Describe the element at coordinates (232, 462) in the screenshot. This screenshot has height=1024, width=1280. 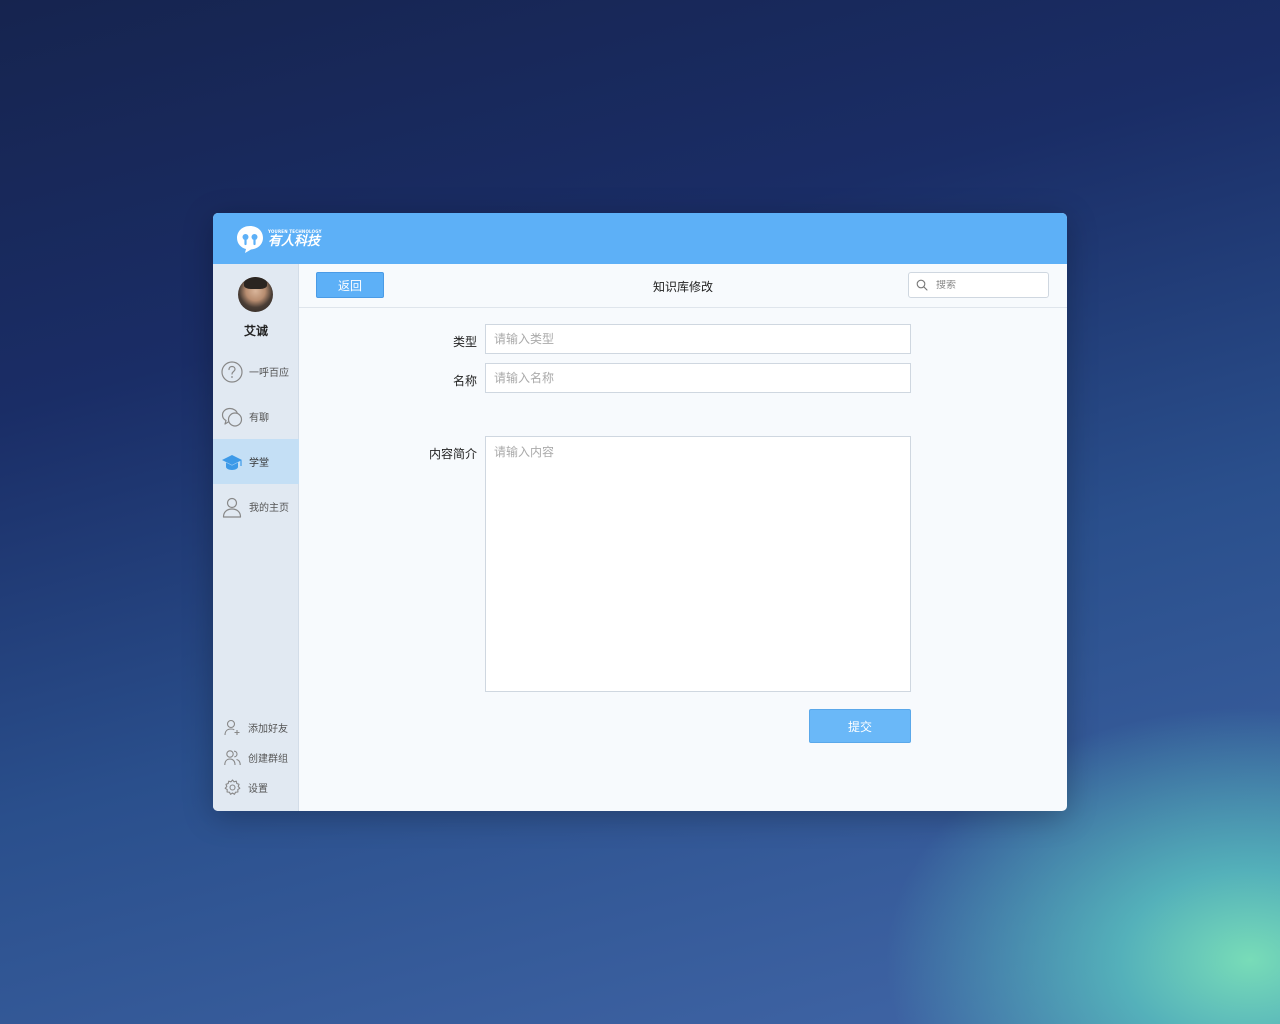
I see `graduation-cap-icon` at that location.